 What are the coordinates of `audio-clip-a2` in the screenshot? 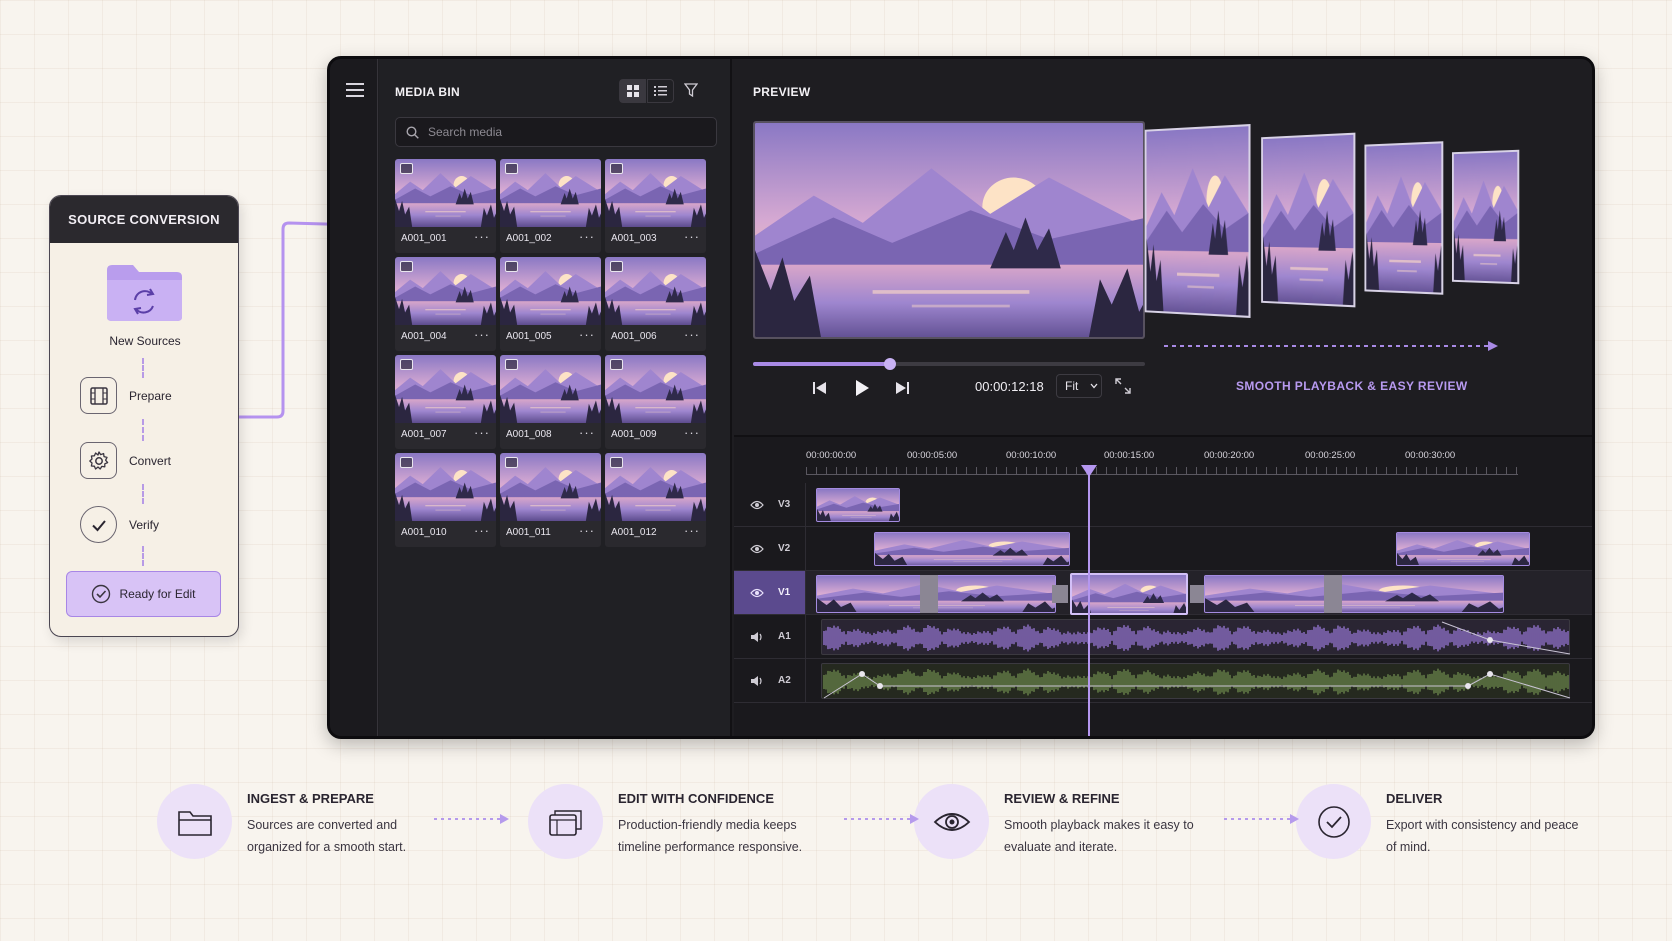 It's located at (1196, 681).